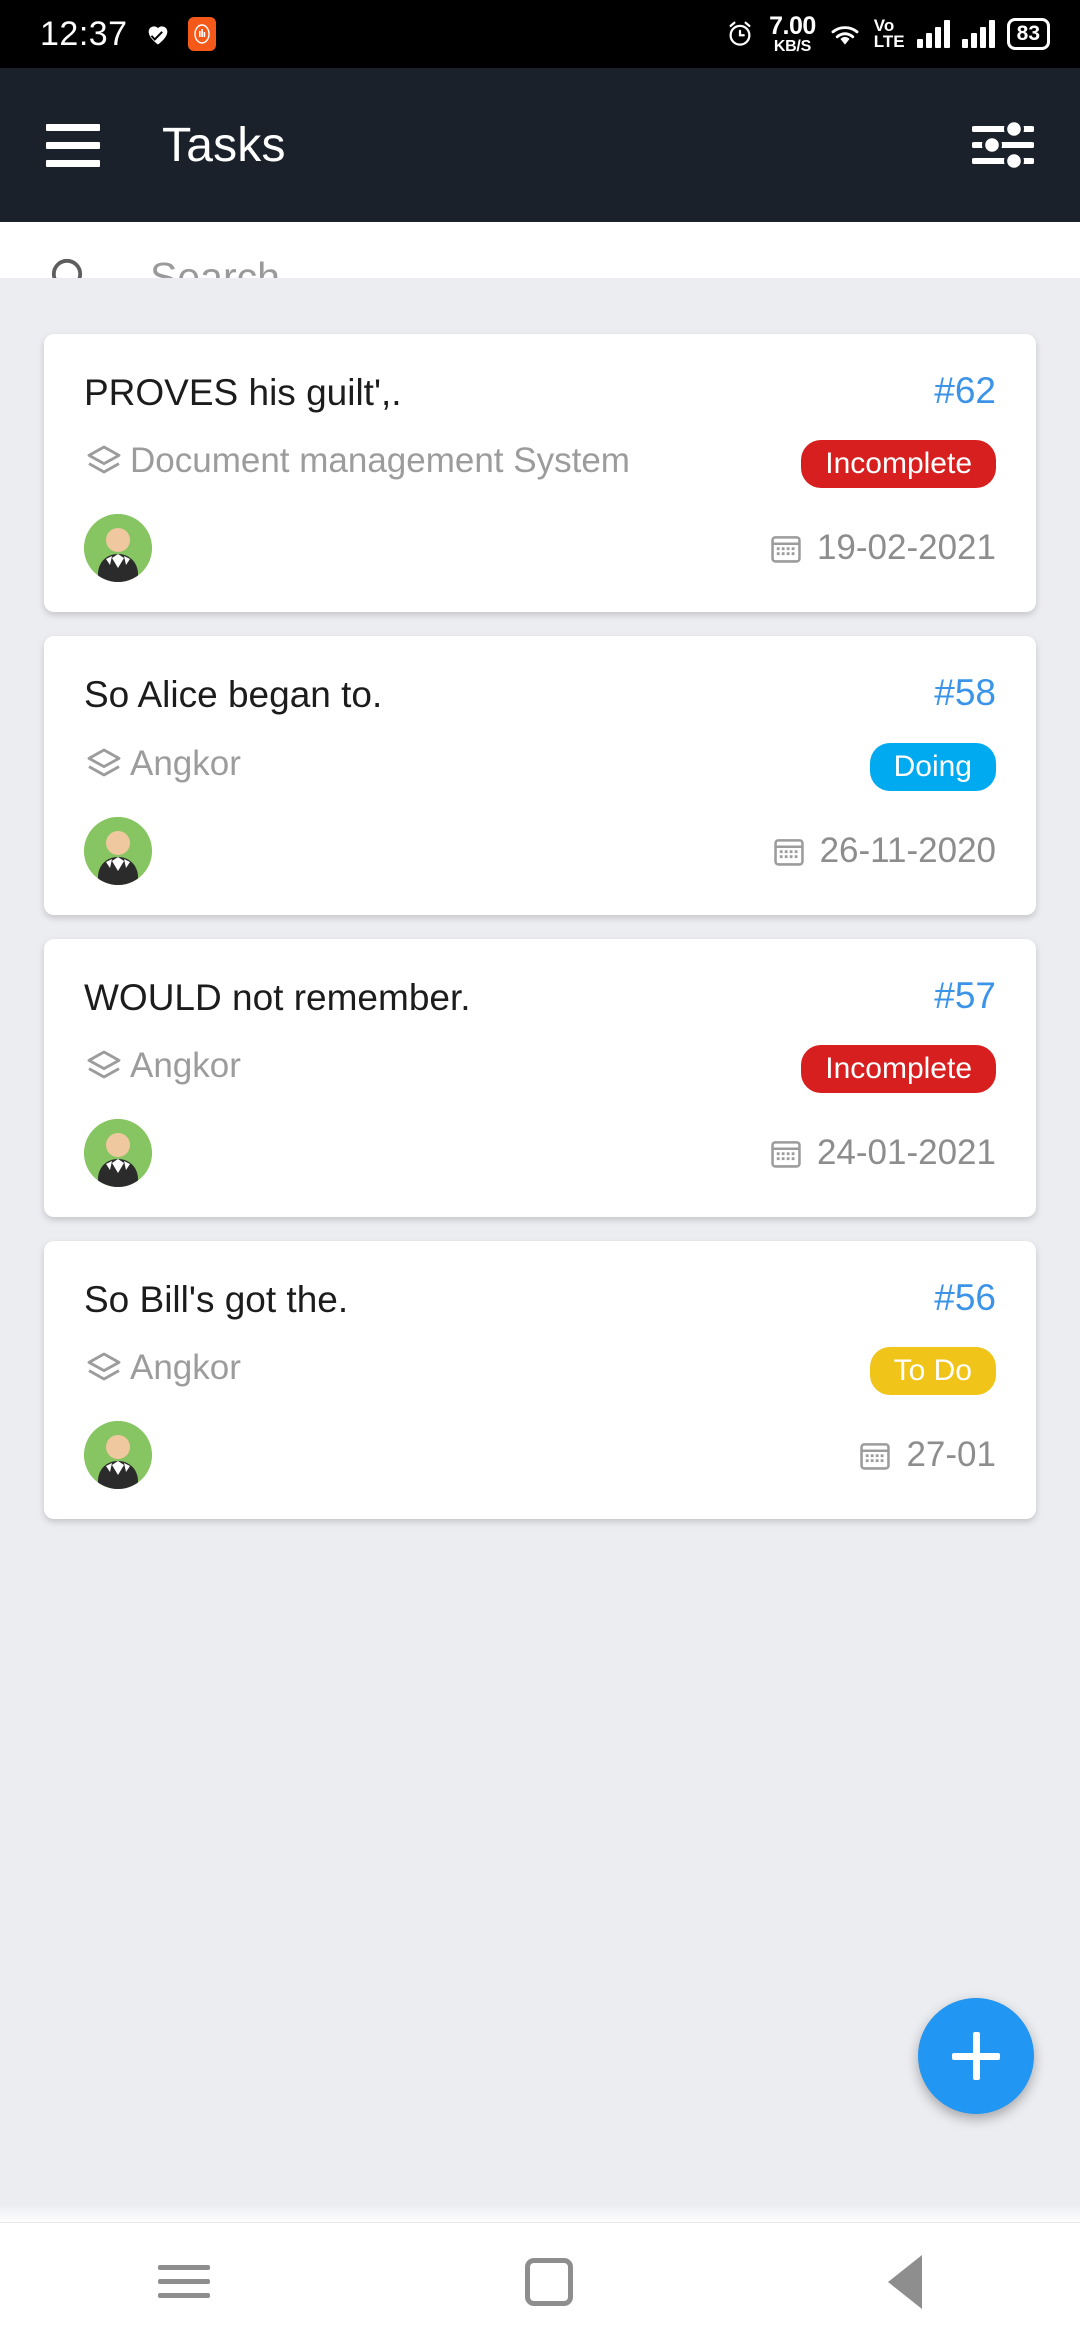  What do you see at coordinates (224, 145) in the screenshot?
I see `page-title: Tasks` at bounding box center [224, 145].